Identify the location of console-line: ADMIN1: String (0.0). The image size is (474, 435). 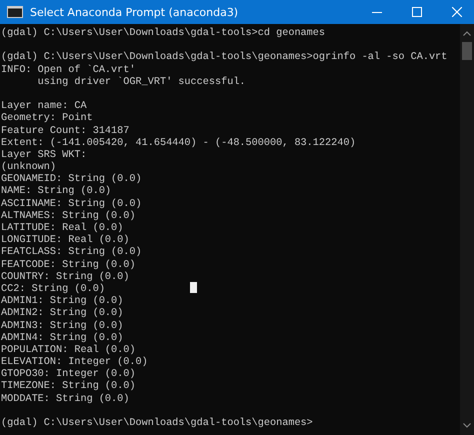
(62, 302).